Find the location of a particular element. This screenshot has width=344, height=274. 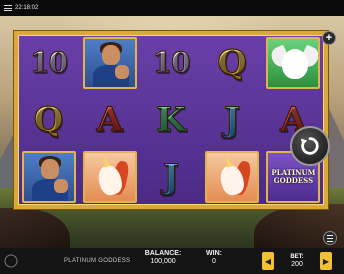

reel-cell: K is located at coordinates (170, 120).